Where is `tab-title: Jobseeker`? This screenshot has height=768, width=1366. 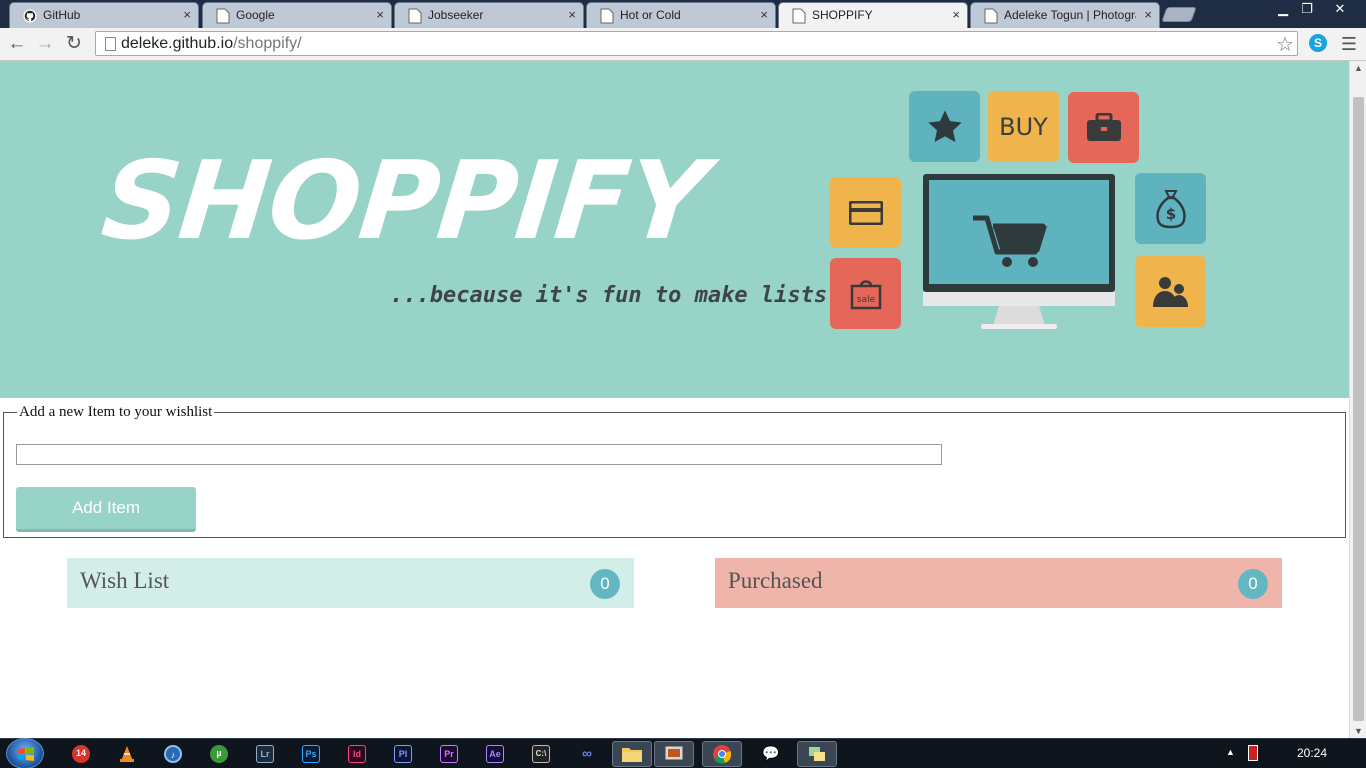
tab-title: Jobseeker is located at coordinates (456, 15).